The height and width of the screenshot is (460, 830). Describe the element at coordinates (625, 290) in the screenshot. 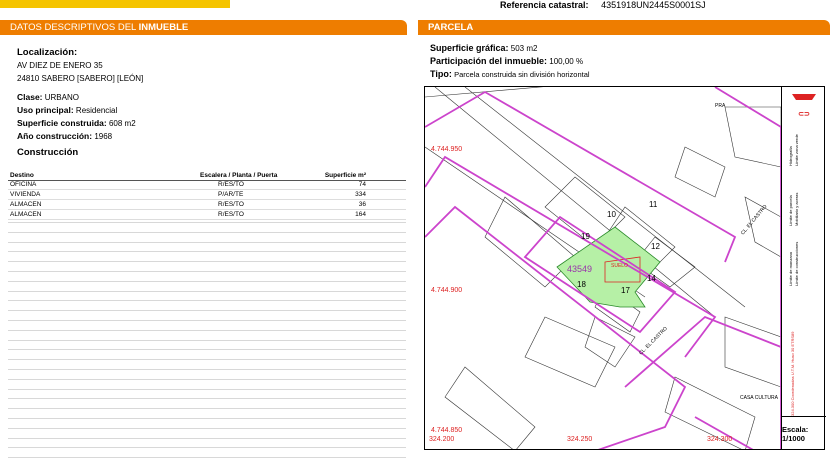

I see `parcel-number: 17` at that location.